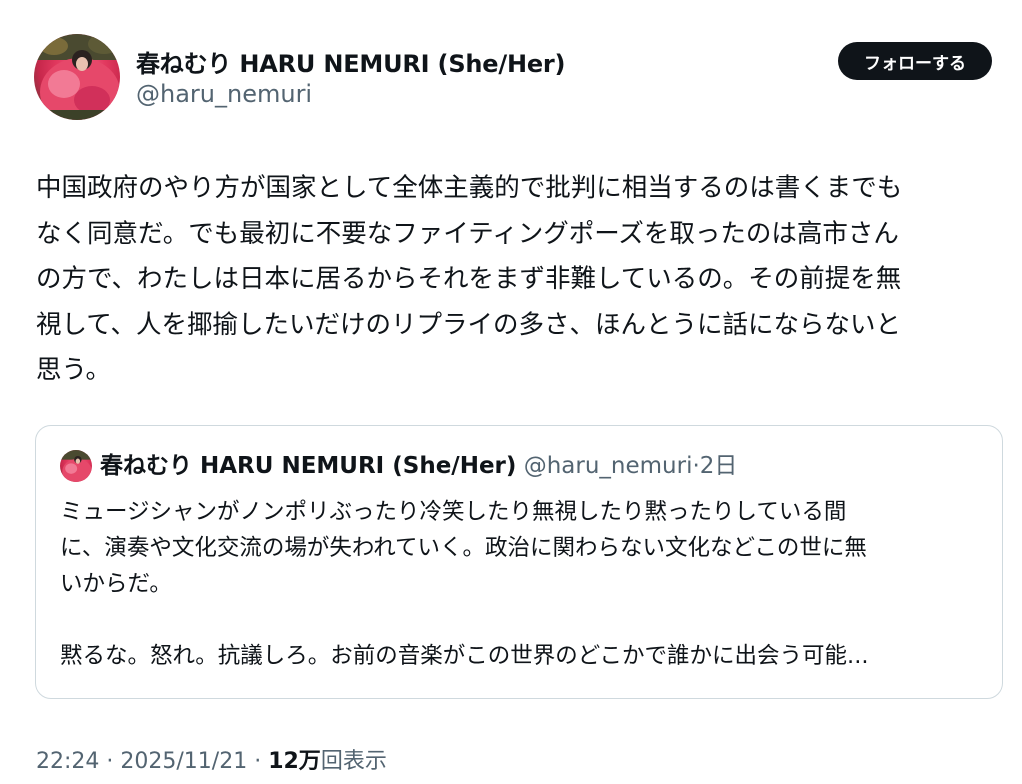 This screenshot has width=1022, height=784. I want to click on tweet-date: 2025/11/21, so click(183, 761).